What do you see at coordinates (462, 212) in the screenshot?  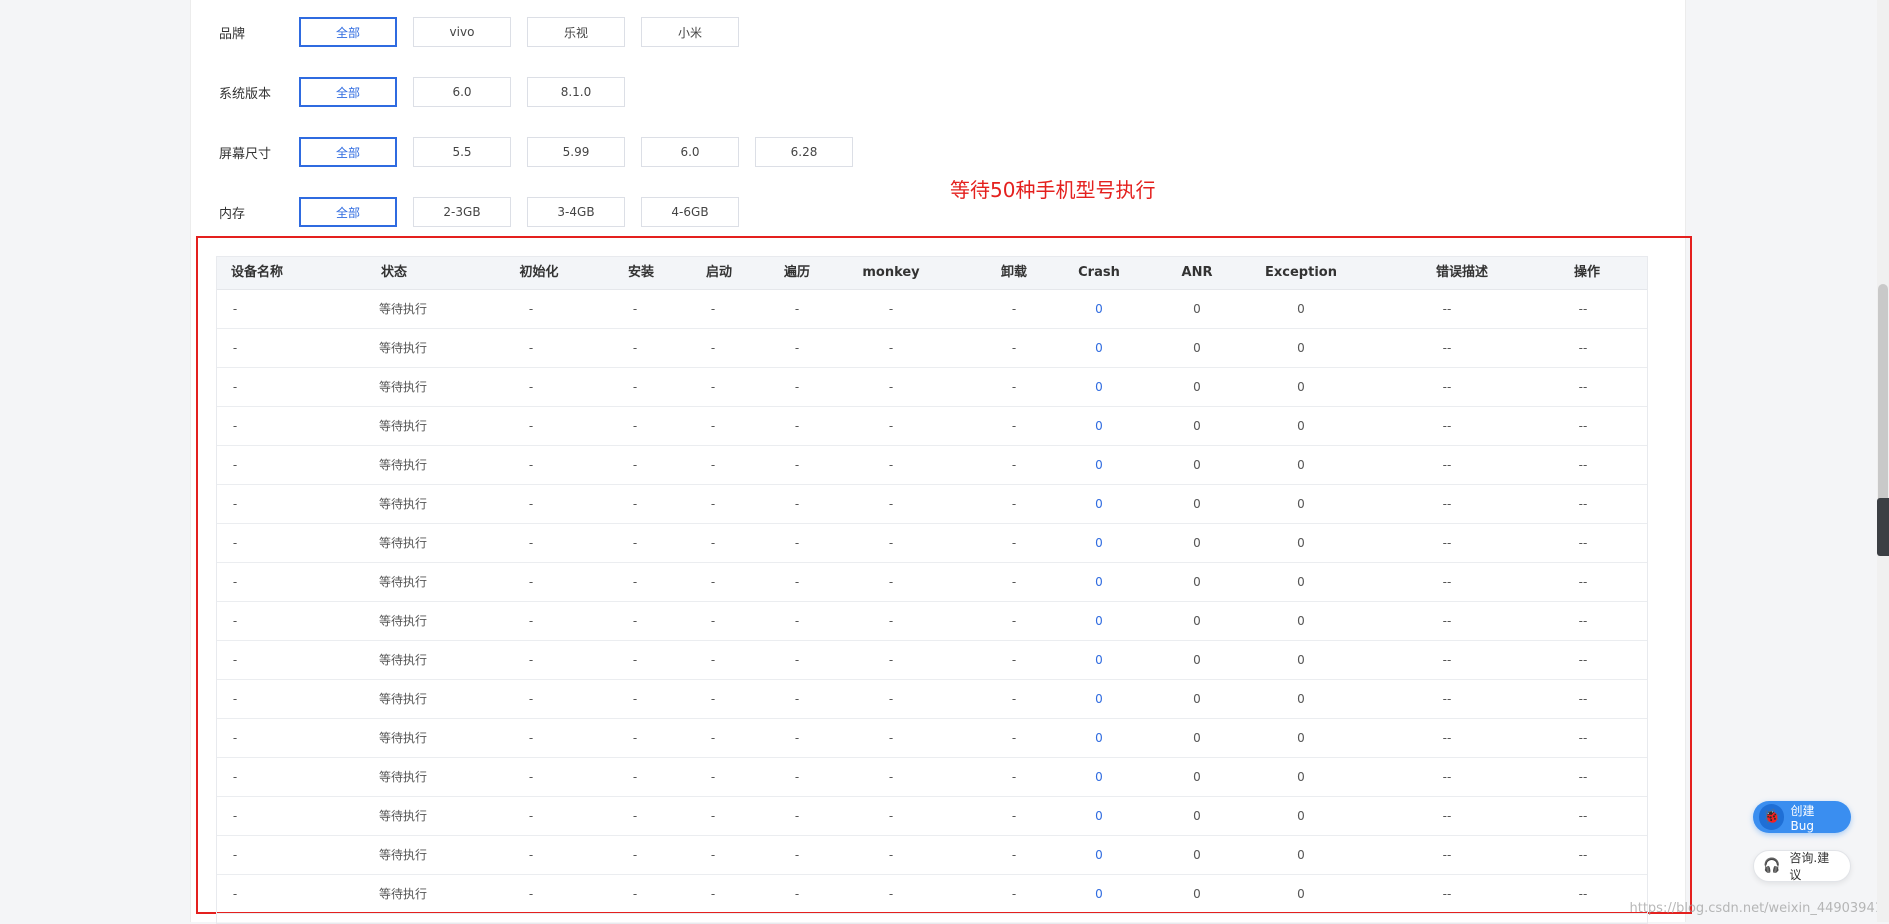 I see `filter-option: 2-3GB` at bounding box center [462, 212].